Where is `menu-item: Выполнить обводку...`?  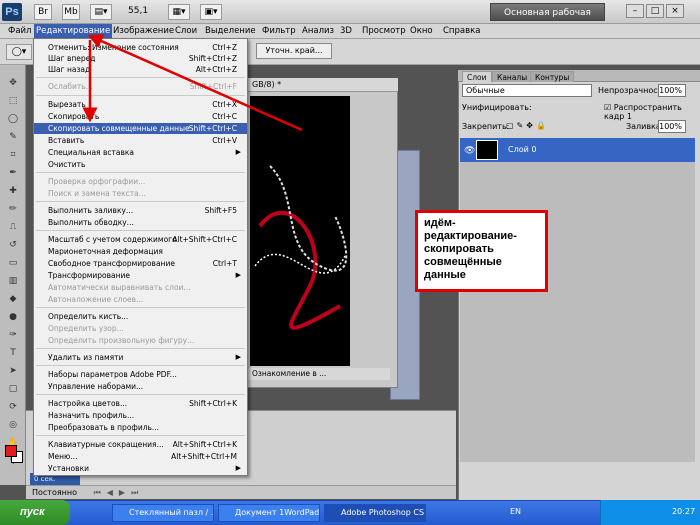
menu-item: Выполнить обводку... is located at coordinates (140, 222).